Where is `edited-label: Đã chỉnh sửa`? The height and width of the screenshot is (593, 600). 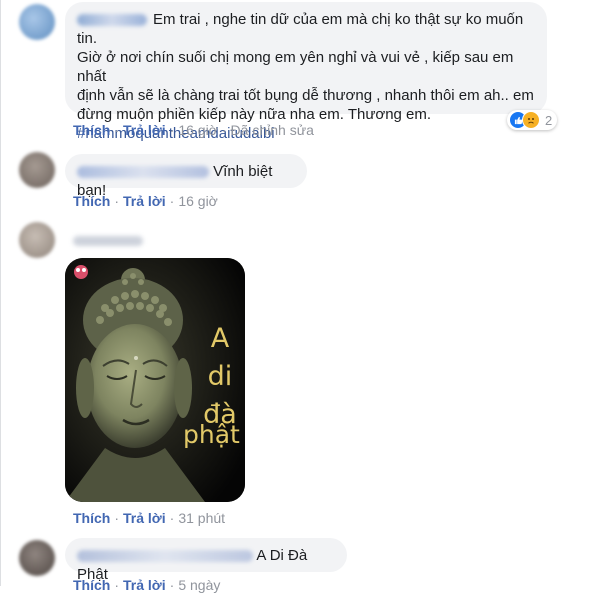 edited-label: Đã chỉnh sửa is located at coordinates (272, 130).